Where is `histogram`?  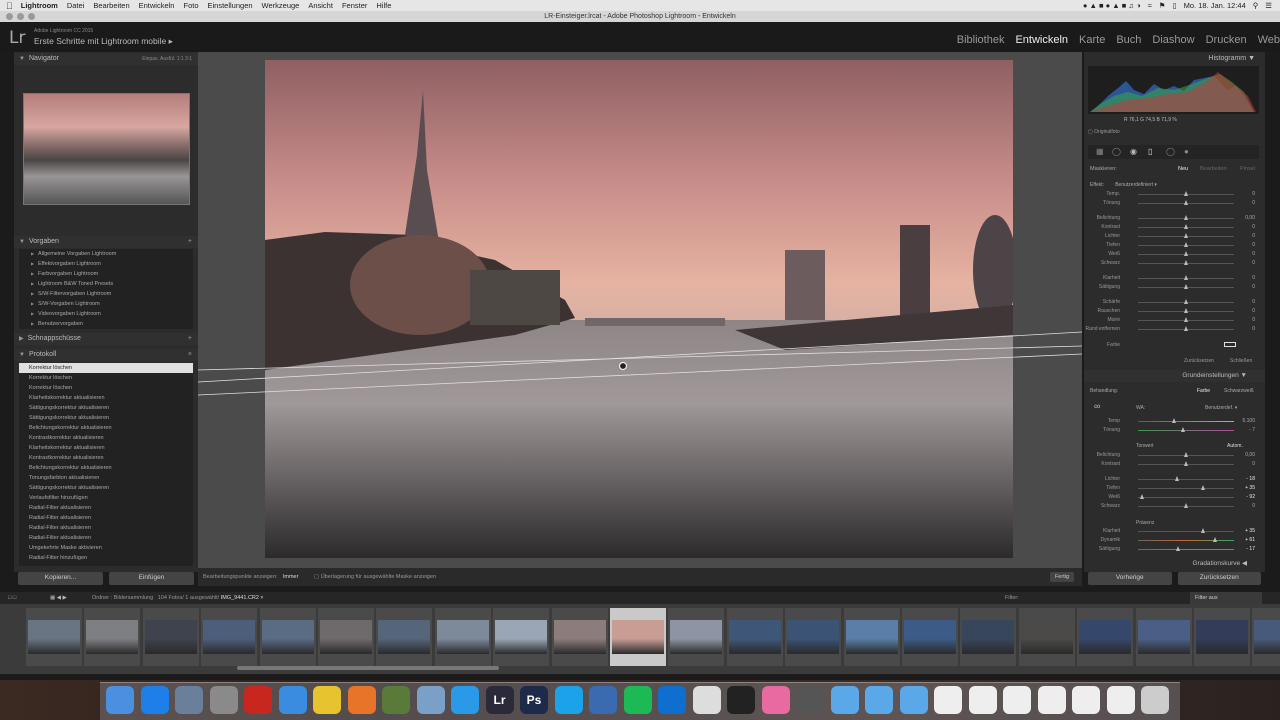 histogram is located at coordinates (1173, 90).